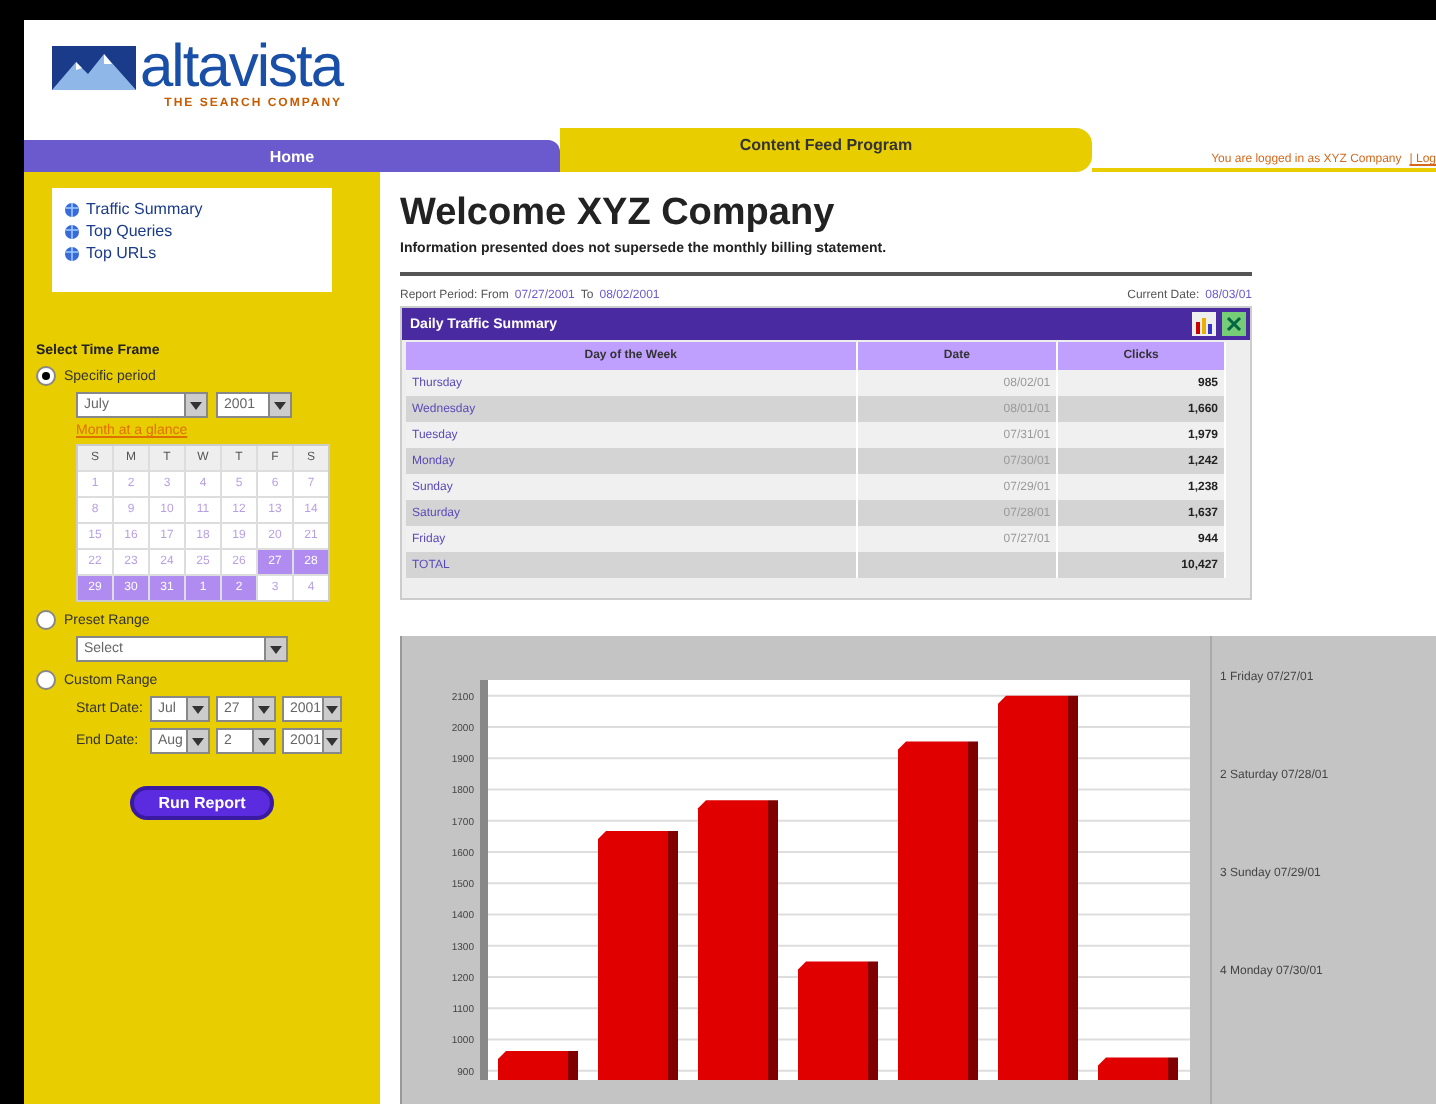 The width and height of the screenshot is (1436, 1104). Describe the element at coordinates (292, 156) in the screenshot. I see `nav-tab: Home` at that location.